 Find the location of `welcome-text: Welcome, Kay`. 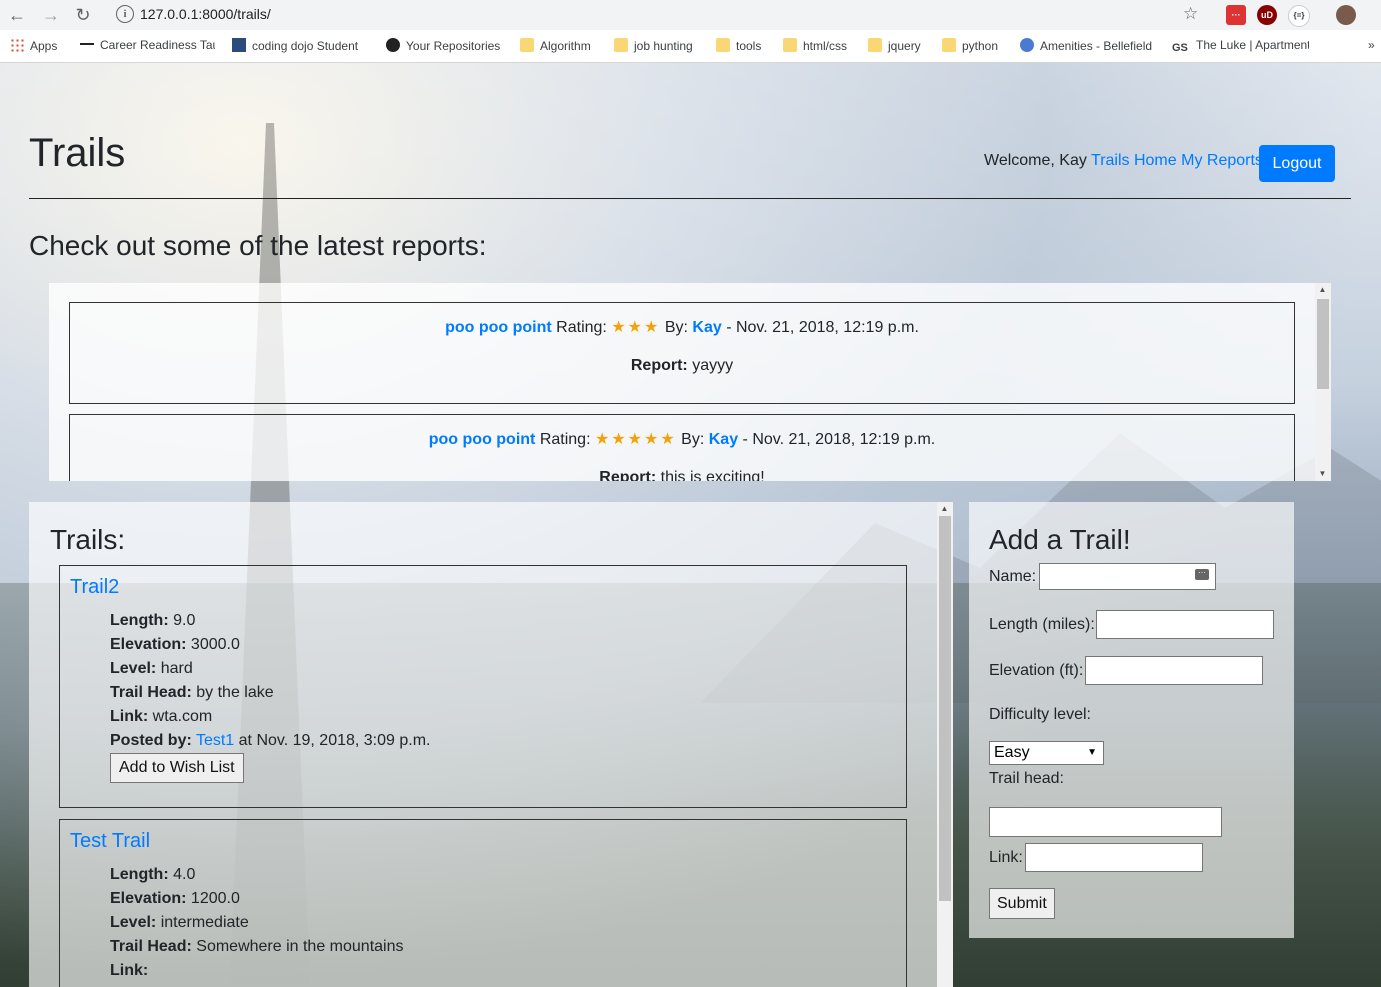

welcome-text: Welcome, Kay is located at coordinates (1035, 160).